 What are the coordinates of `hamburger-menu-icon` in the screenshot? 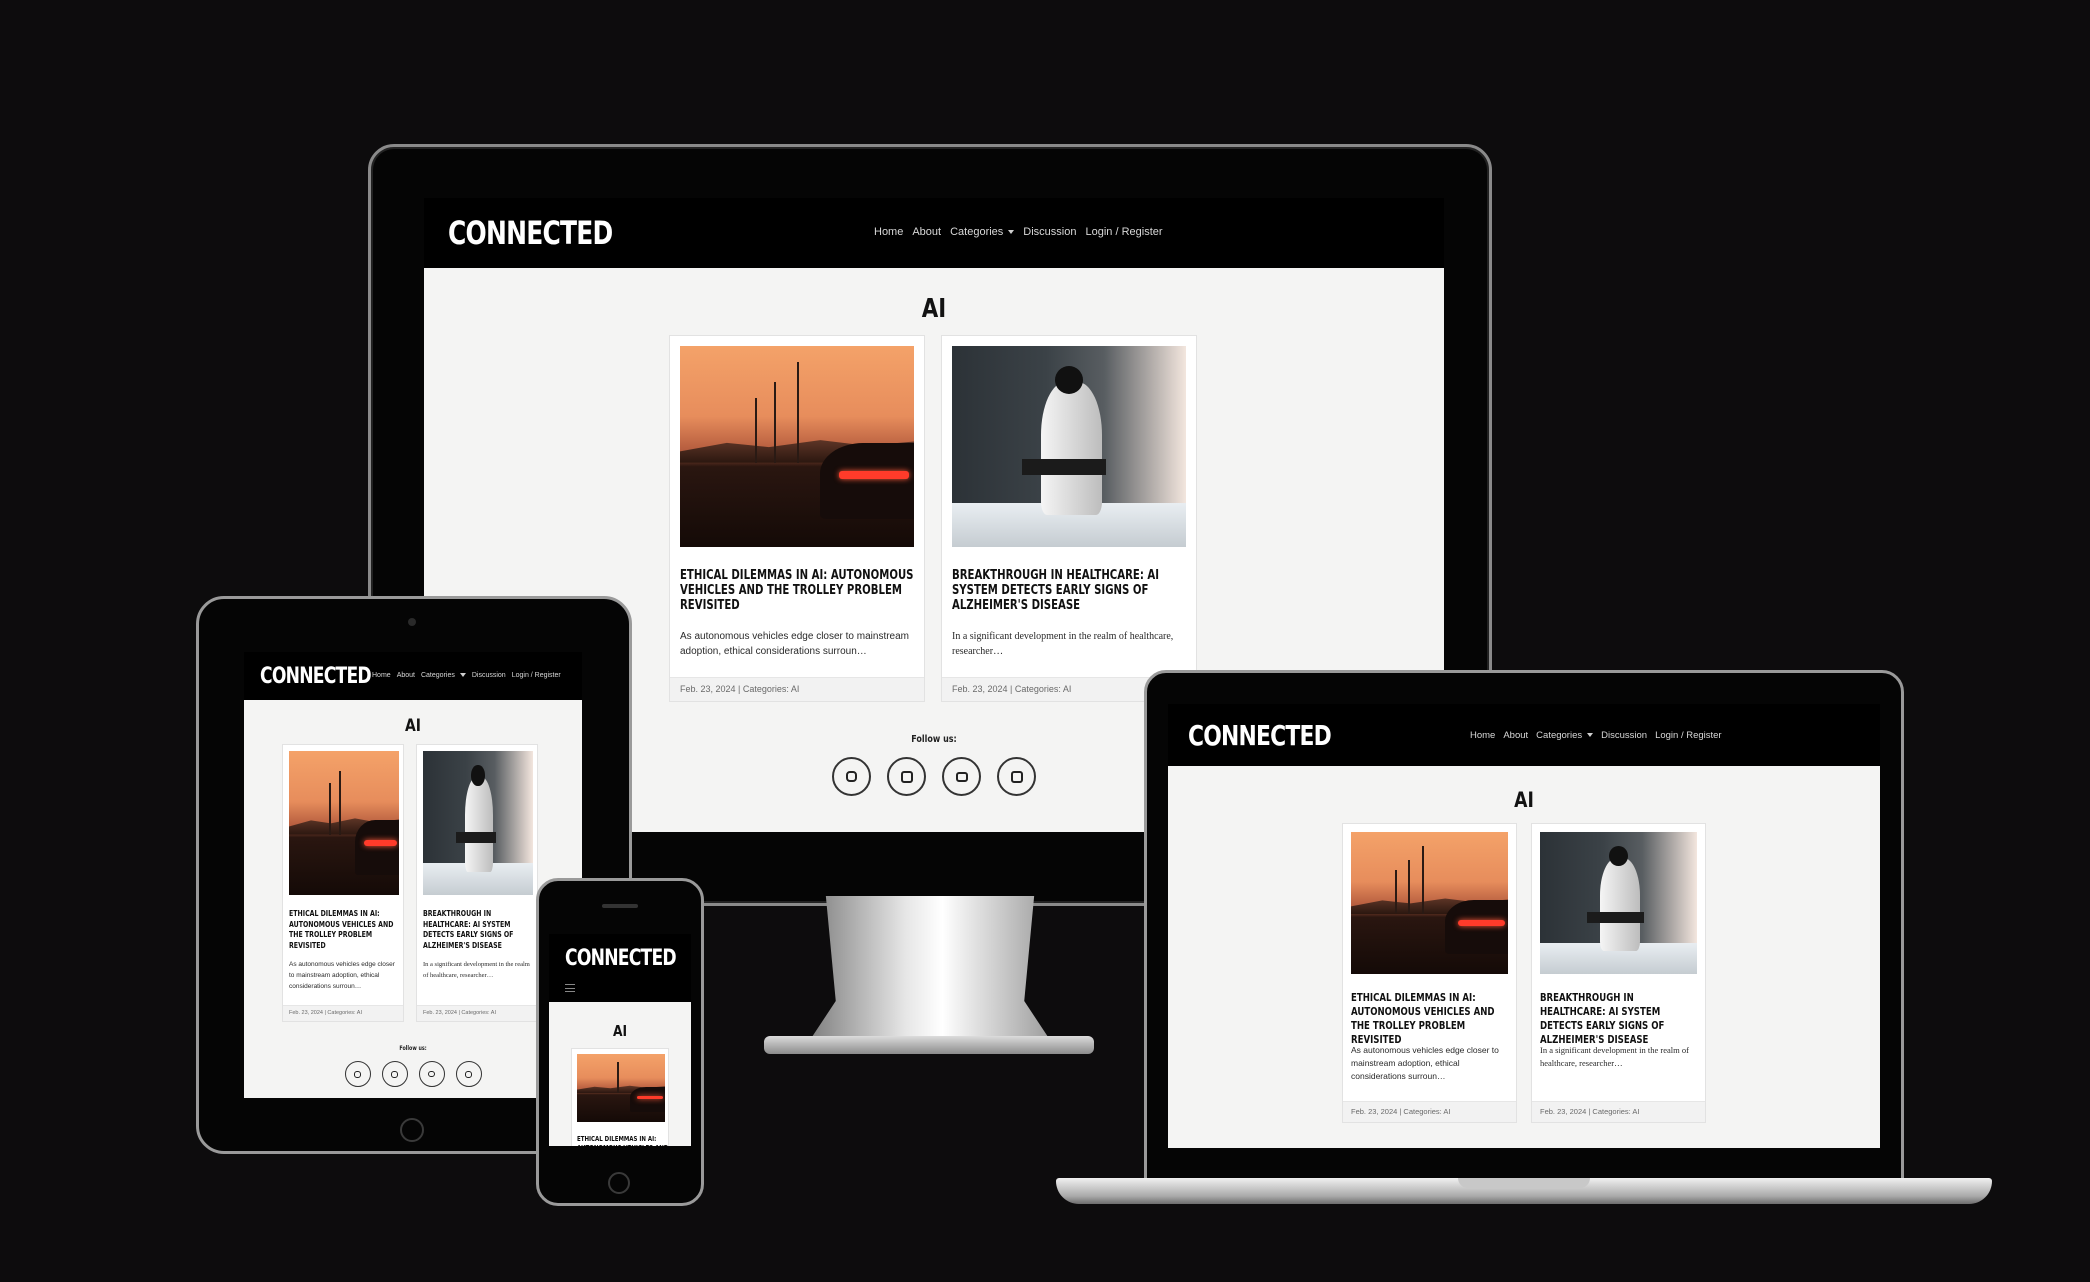 It's located at (570, 988).